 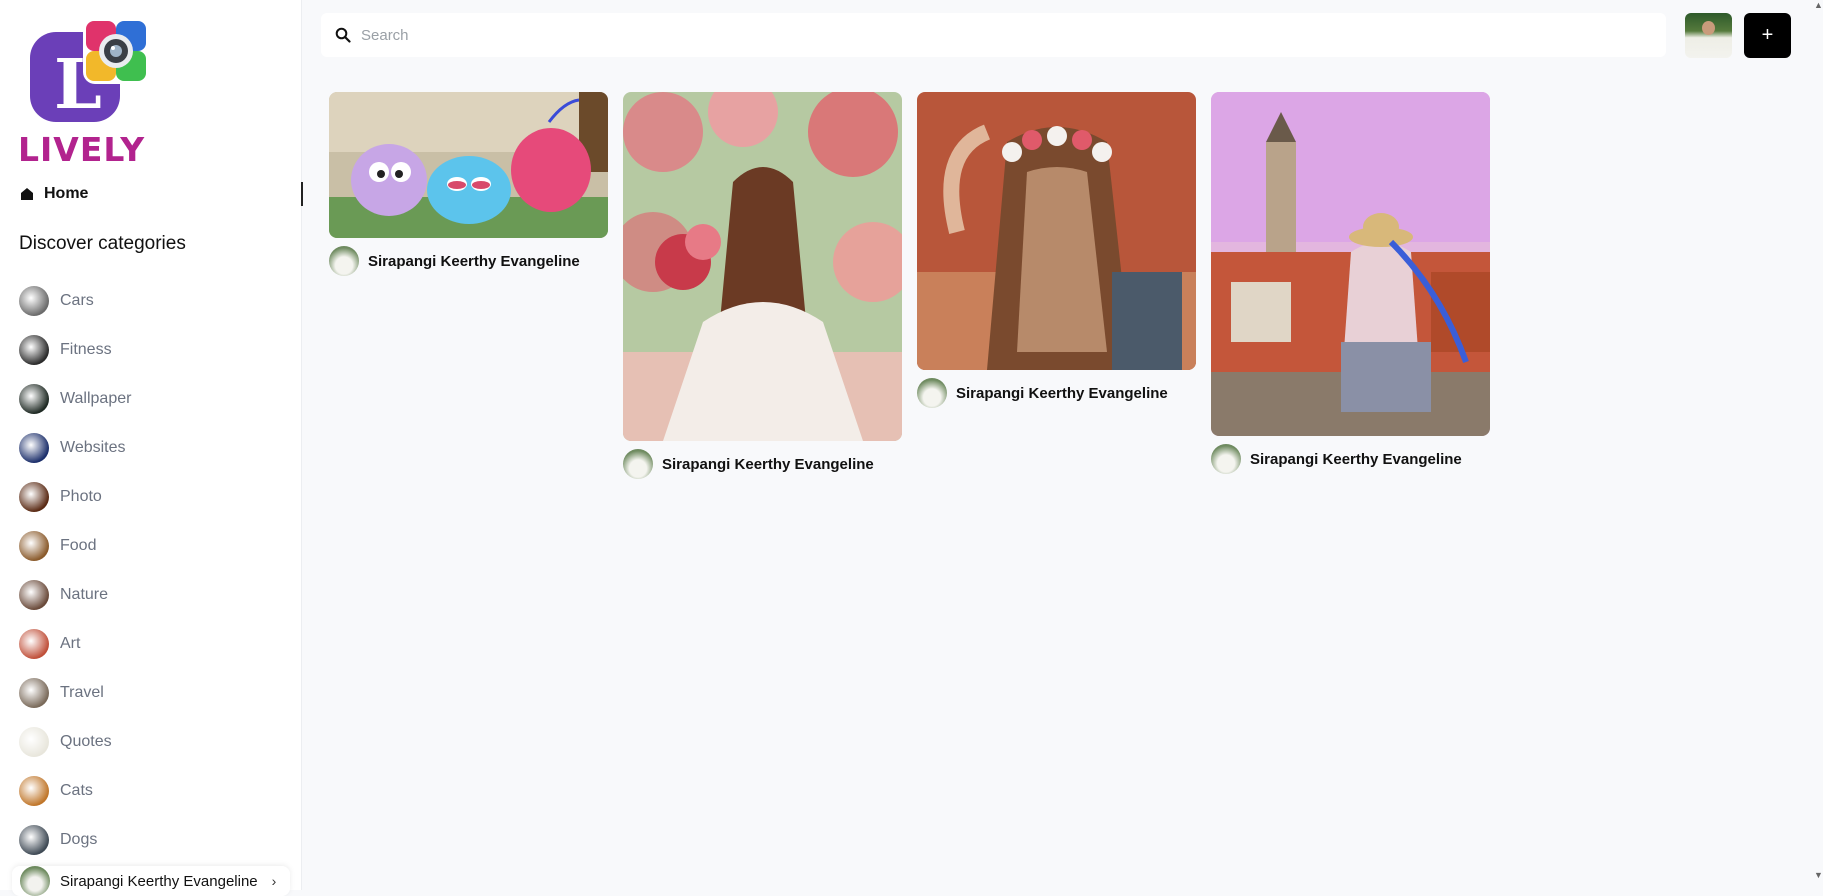 What do you see at coordinates (82, 149) in the screenshot?
I see `brand-name: LIVELY` at bounding box center [82, 149].